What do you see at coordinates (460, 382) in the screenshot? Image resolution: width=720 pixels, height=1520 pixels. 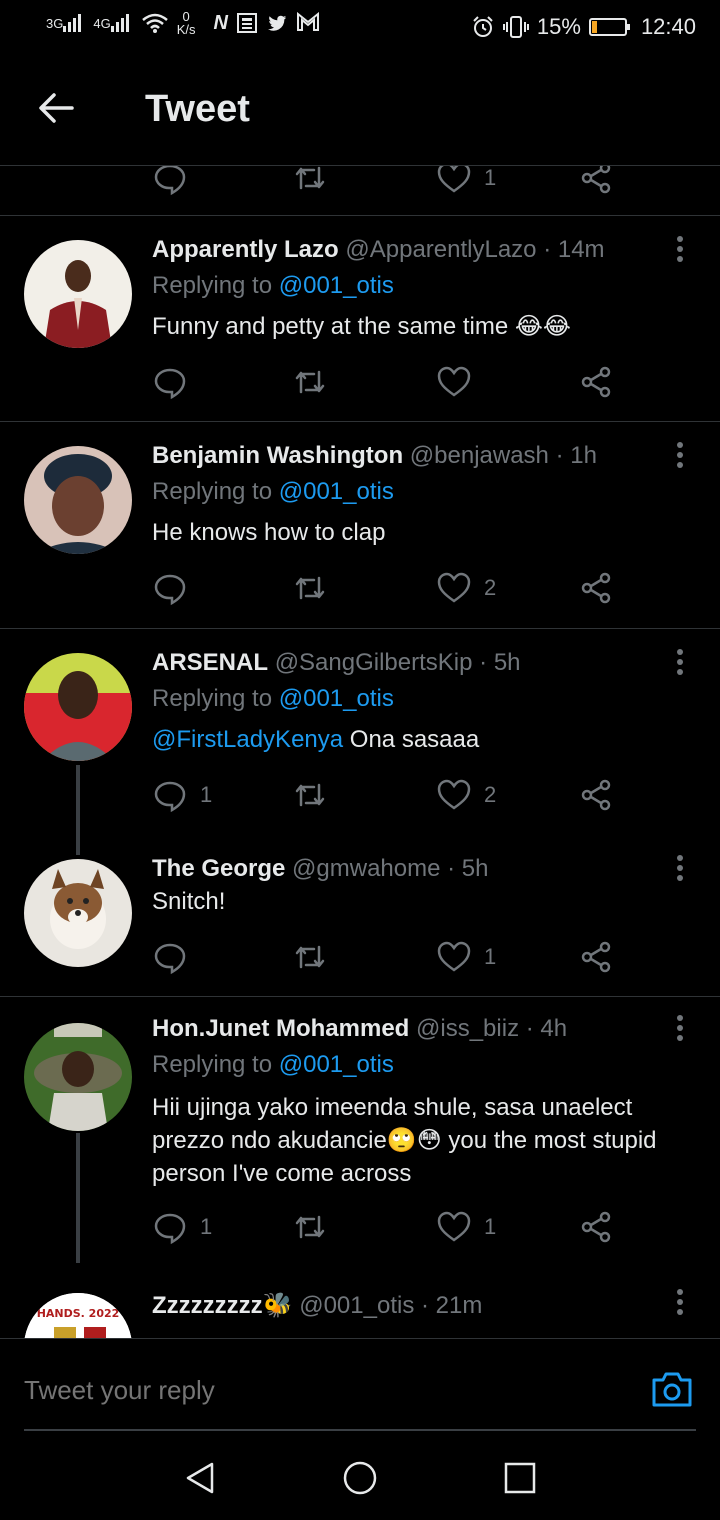 I see `like-button` at bounding box center [460, 382].